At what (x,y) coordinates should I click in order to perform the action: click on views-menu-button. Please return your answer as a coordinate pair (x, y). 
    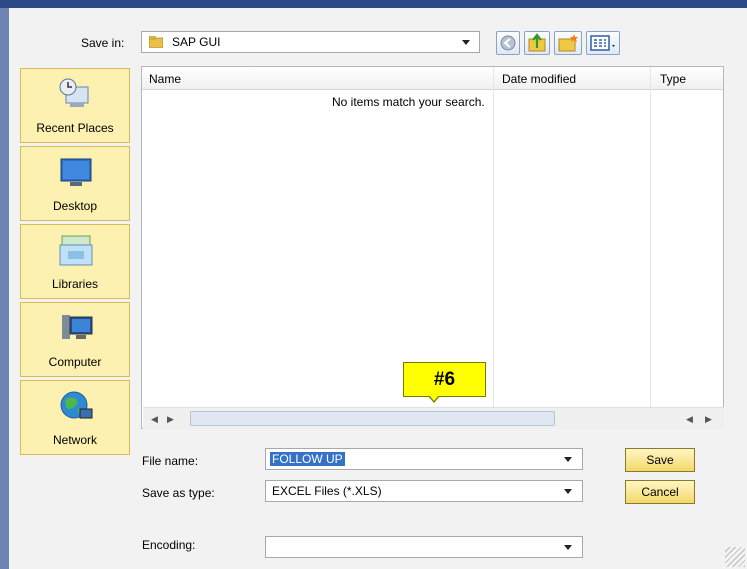
    Looking at the image, I should click on (603, 43).